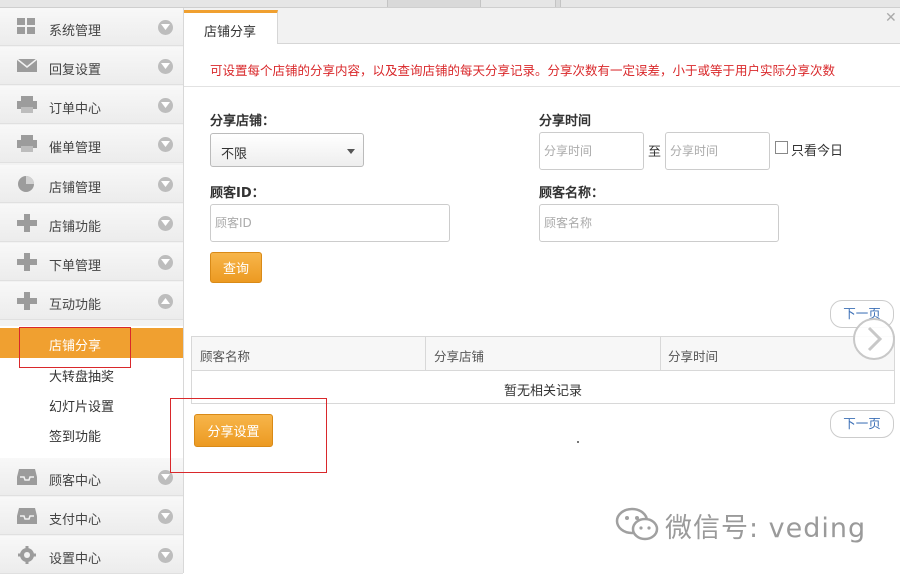 This screenshot has width=900, height=574. I want to click on highlight-box-share-settings, so click(248, 435).